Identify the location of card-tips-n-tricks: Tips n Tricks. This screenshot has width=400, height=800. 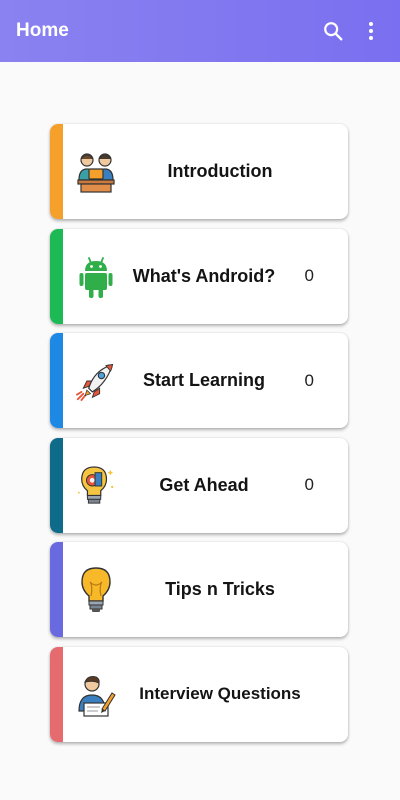
(199, 589).